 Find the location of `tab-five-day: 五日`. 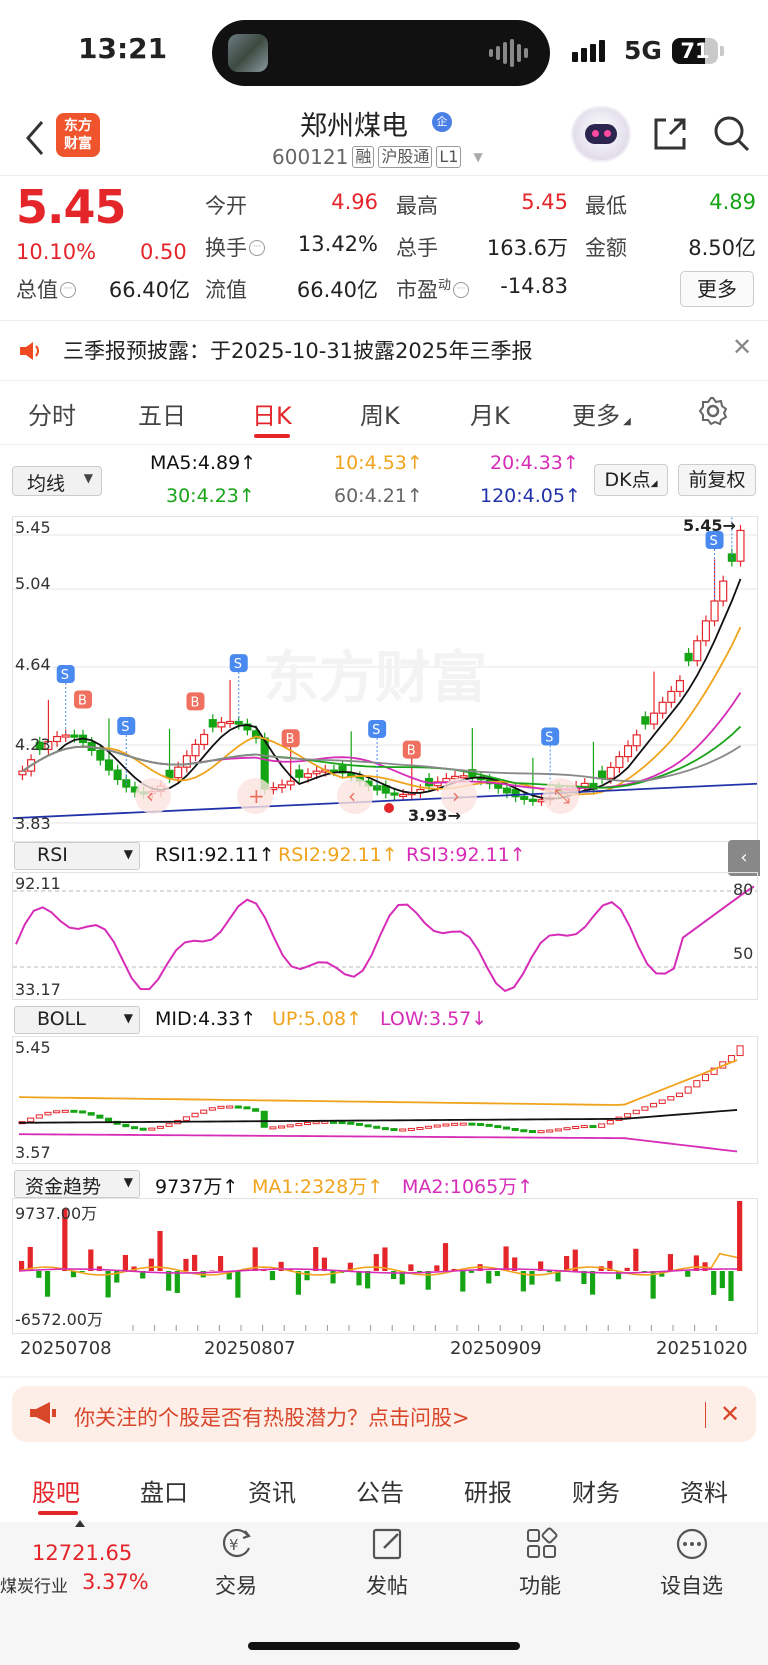

tab-five-day: 五日 is located at coordinates (162, 413).